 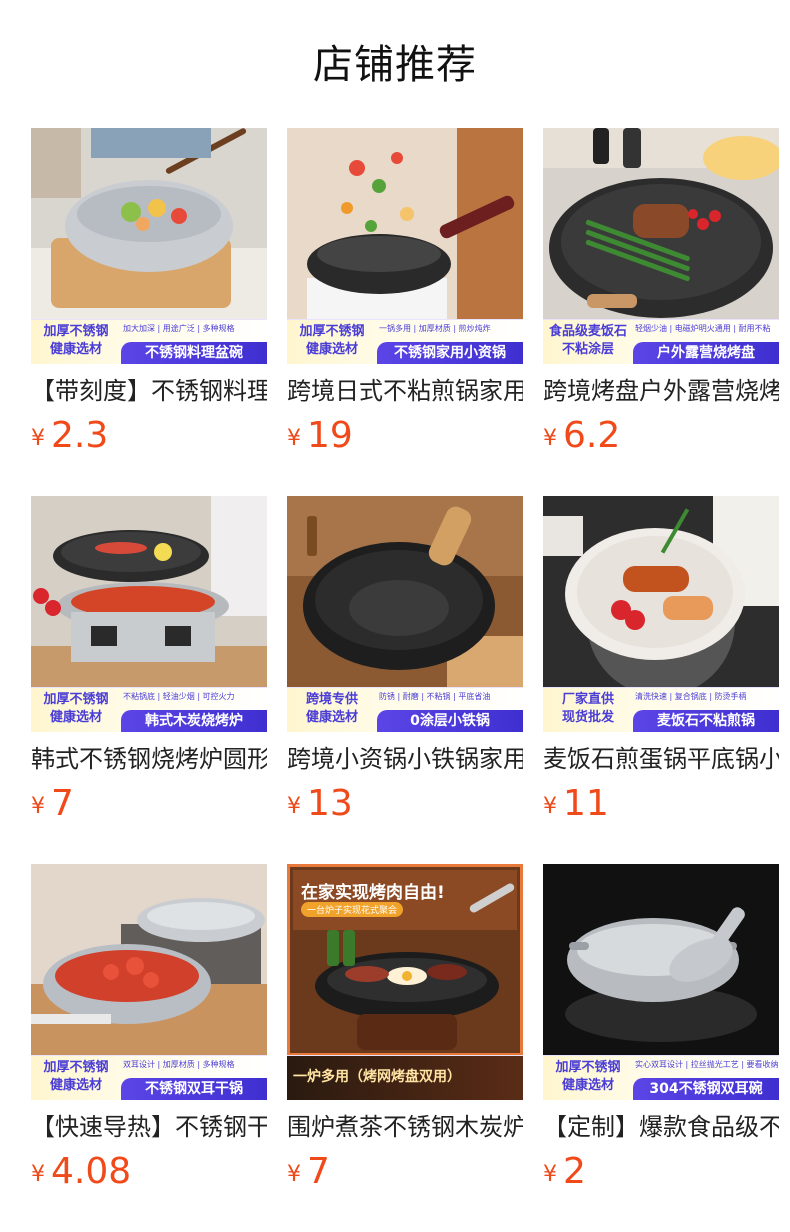 What do you see at coordinates (149, 246) in the screenshot?
I see `product-image: 加厚不锈钢 健康选材 加大加深 | 用途广泛 | 多种规格 不锈钢料理盆碗` at bounding box center [149, 246].